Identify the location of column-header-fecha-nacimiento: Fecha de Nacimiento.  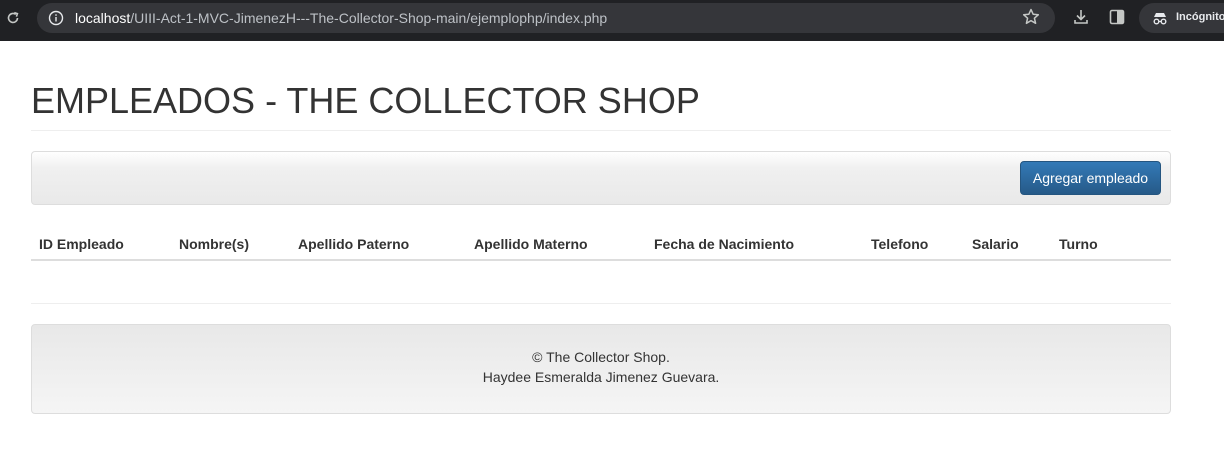
(754, 244).